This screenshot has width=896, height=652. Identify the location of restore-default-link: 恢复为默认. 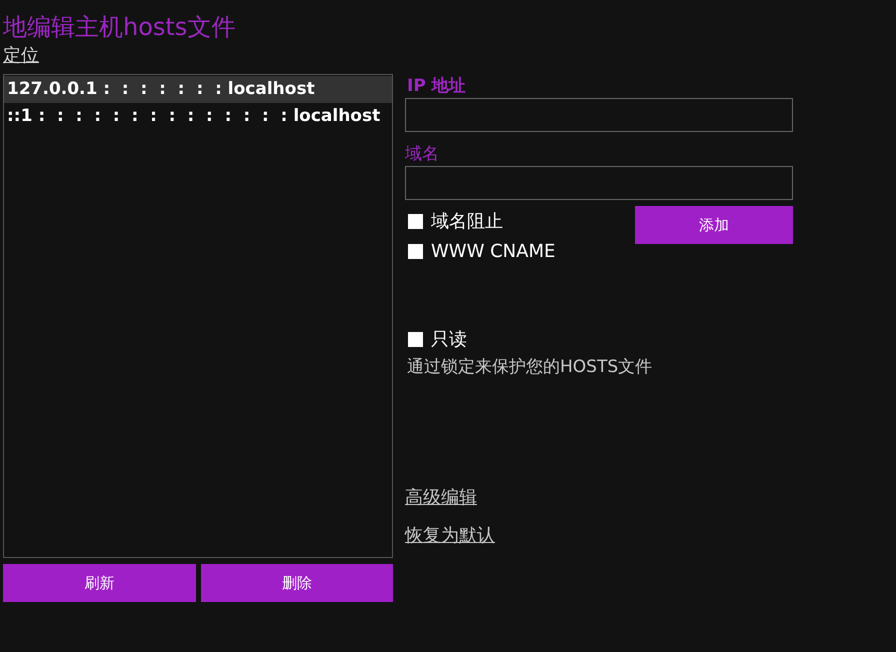
(450, 536).